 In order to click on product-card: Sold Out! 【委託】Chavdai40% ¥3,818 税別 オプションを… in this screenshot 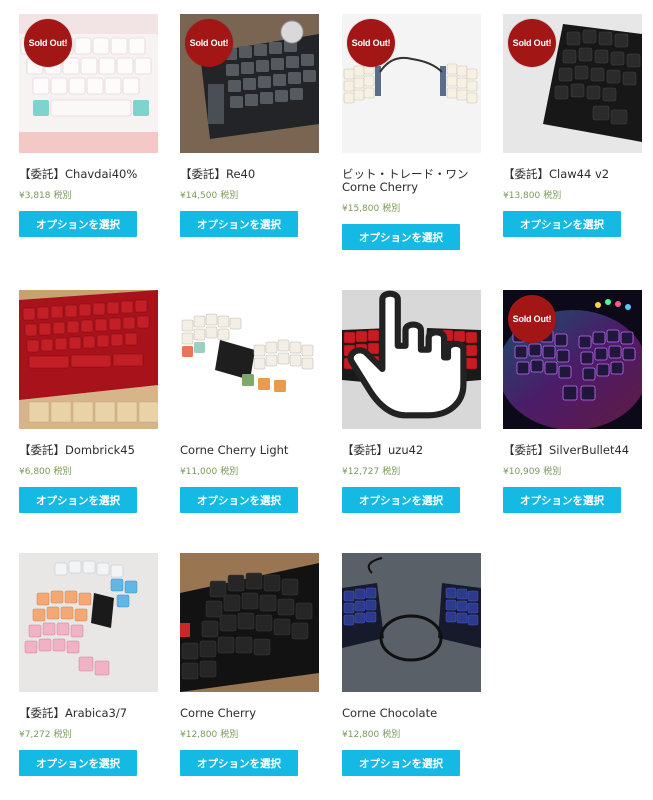, I will do `click(88, 125)`.